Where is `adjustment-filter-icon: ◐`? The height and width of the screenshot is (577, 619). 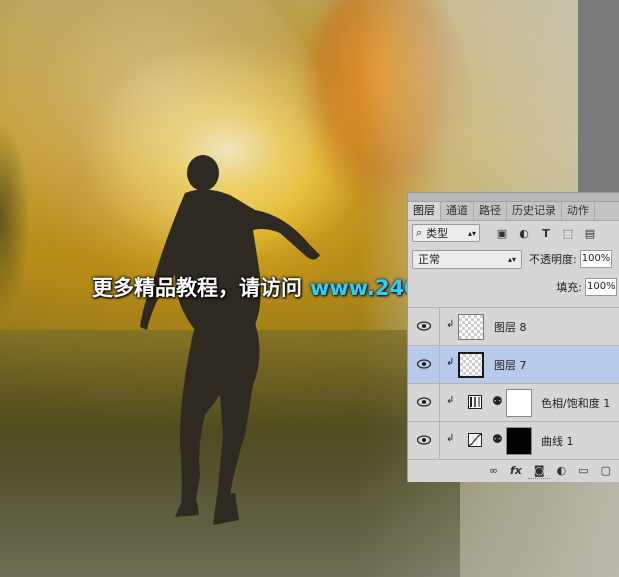
adjustment-filter-icon: ◐ is located at coordinates (524, 233).